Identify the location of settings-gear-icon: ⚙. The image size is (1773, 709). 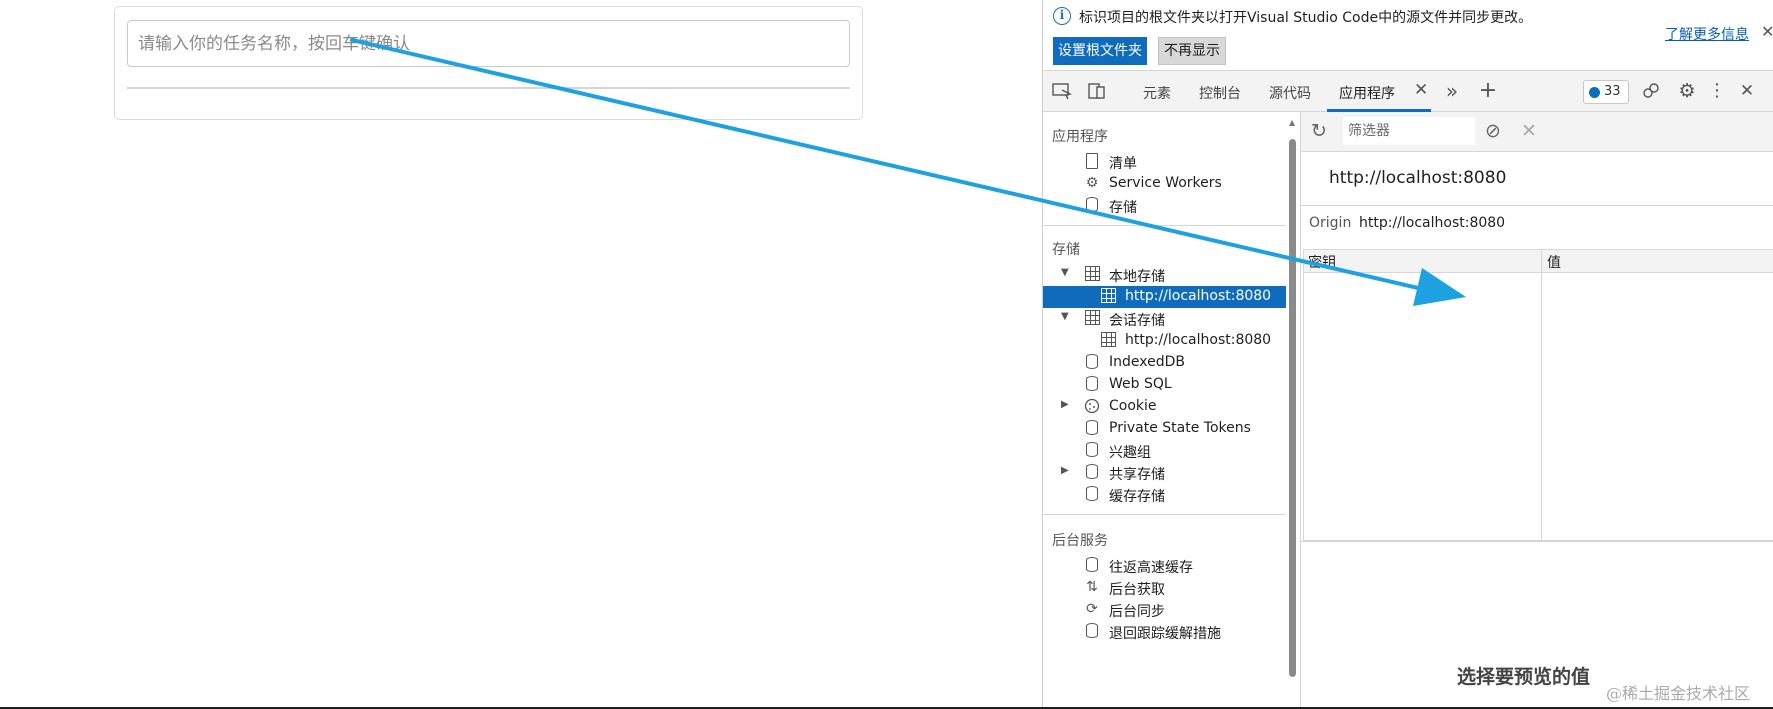
(1687, 91).